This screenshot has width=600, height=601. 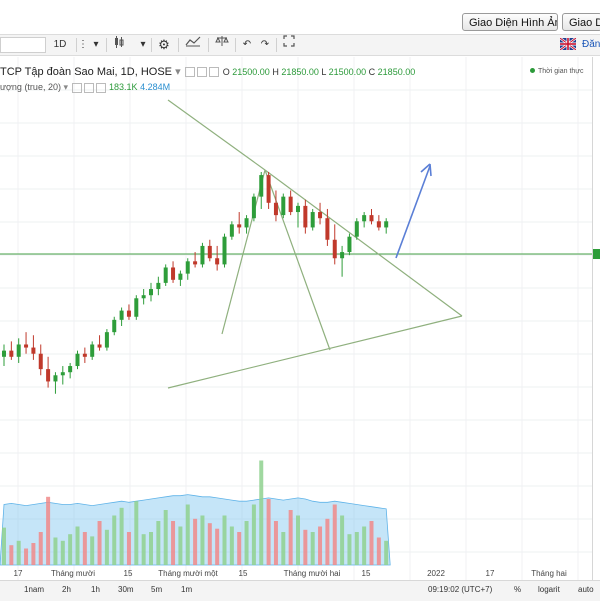 I want to click on range-button: 5m, so click(x=156, y=589).